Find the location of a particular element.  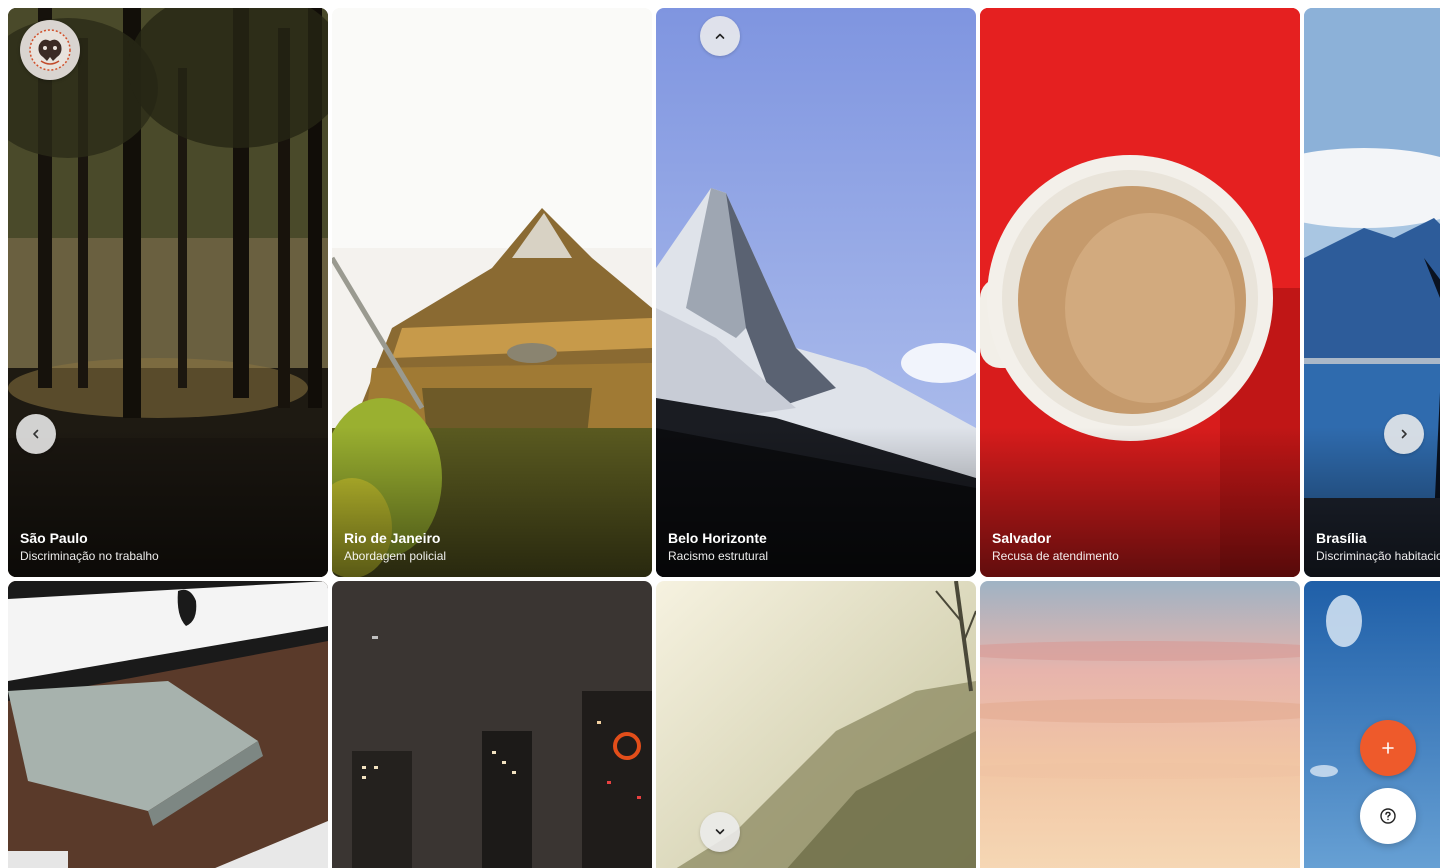

add-button is located at coordinates (1388, 748).